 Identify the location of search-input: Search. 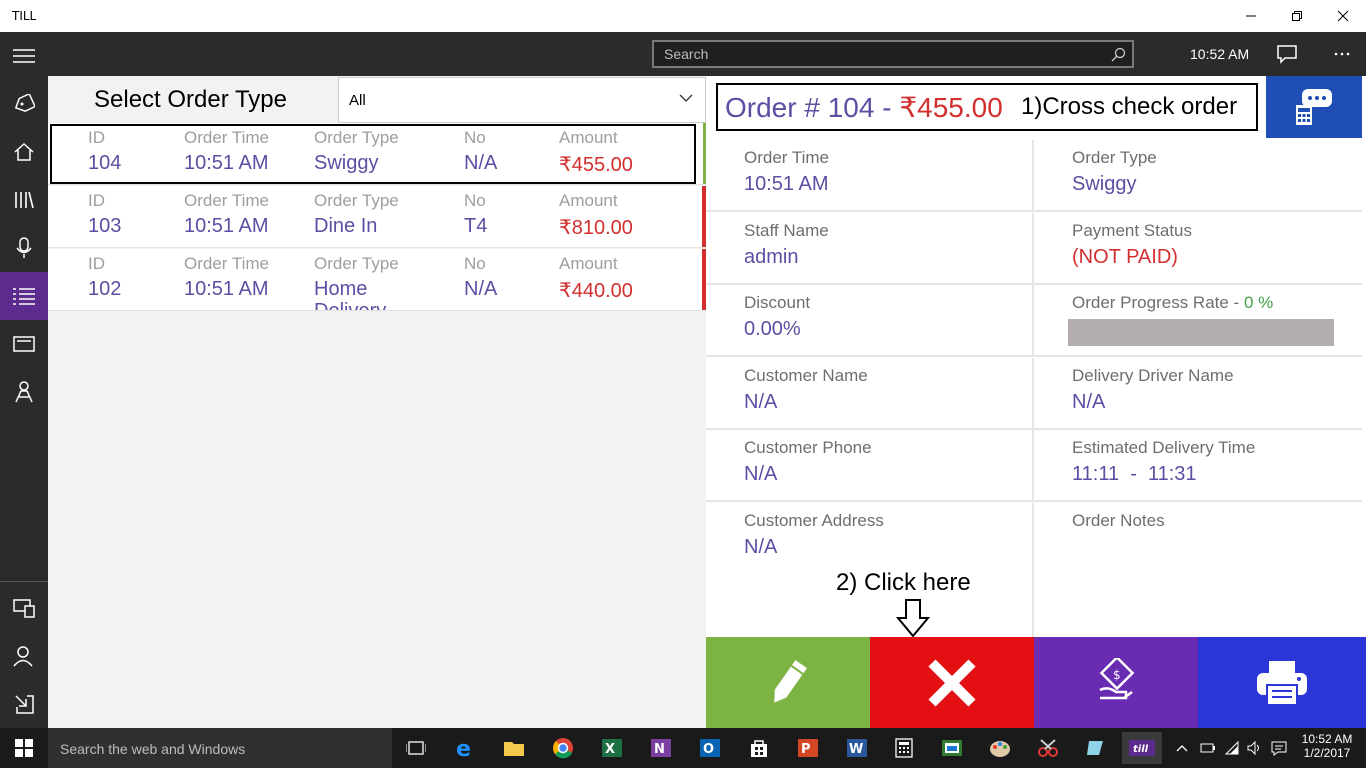
(686, 54).